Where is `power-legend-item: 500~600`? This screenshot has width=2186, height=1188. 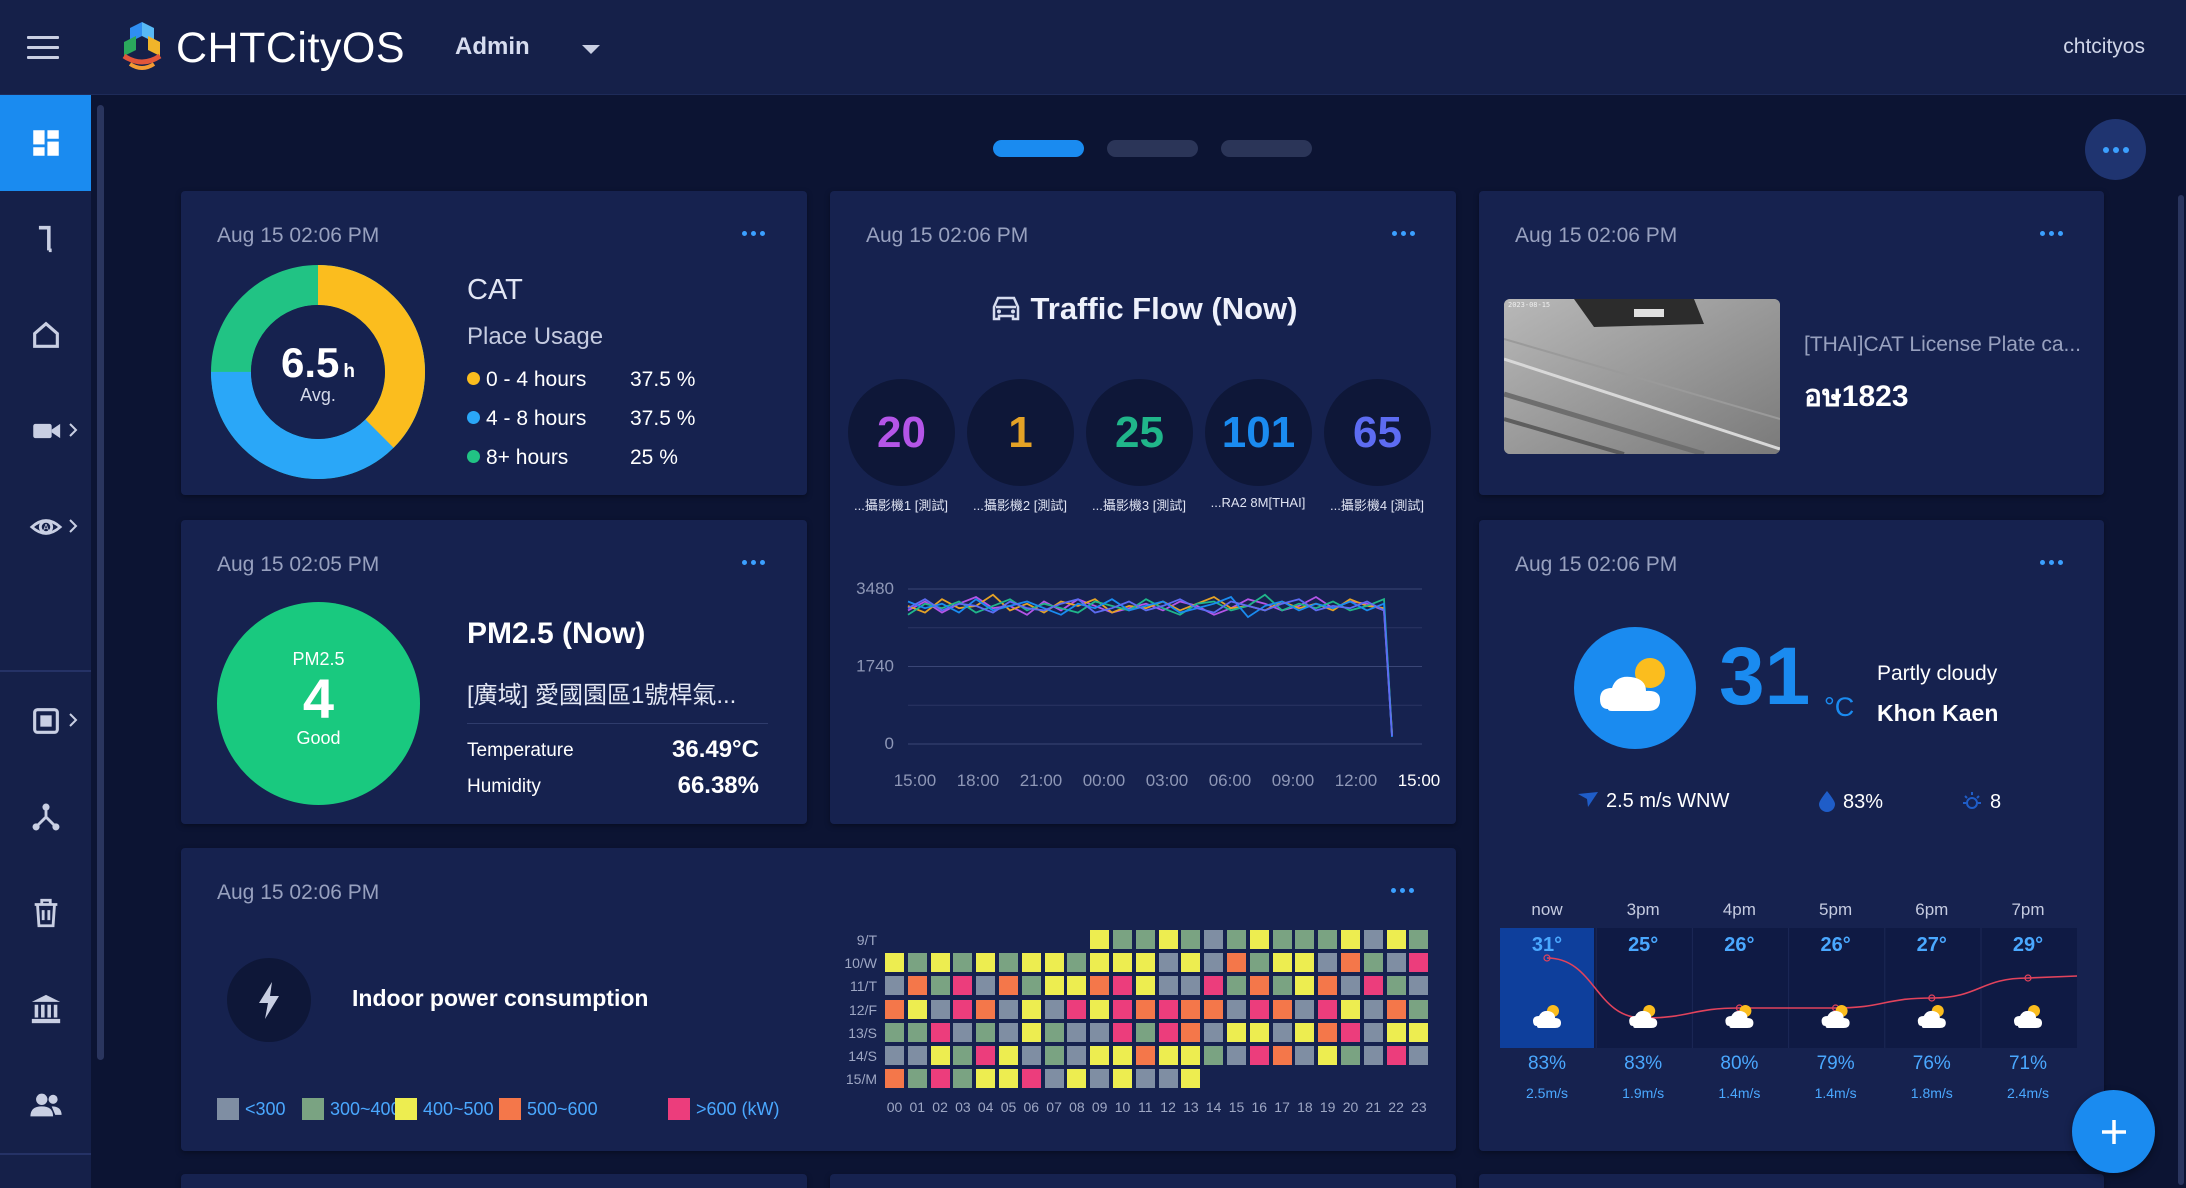
power-legend-item: 500~600 is located at coordinates (548, 1109).